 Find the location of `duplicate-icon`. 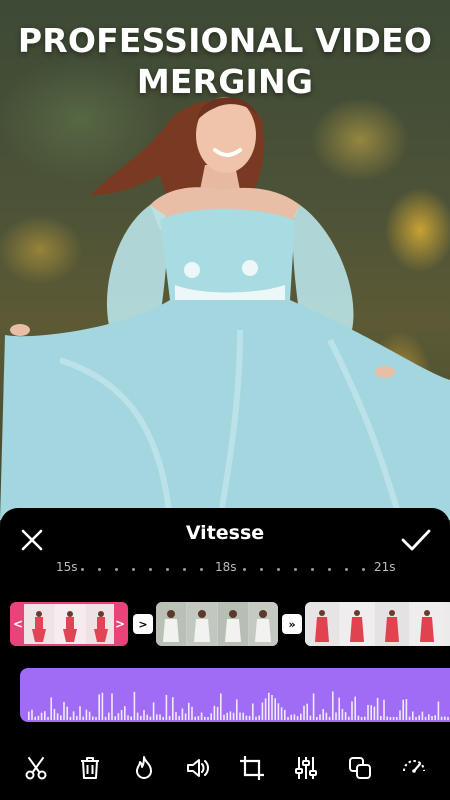

duplicate-icon is located at coordinates (360, 768).